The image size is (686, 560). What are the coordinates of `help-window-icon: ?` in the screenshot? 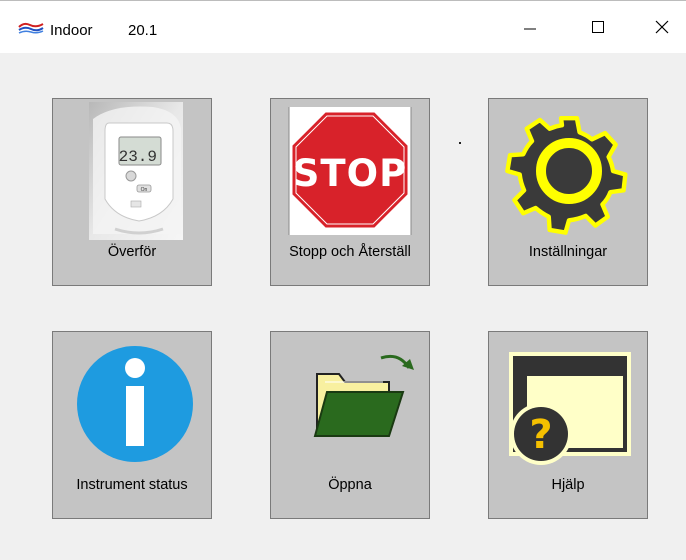 It's located at (570, 408).